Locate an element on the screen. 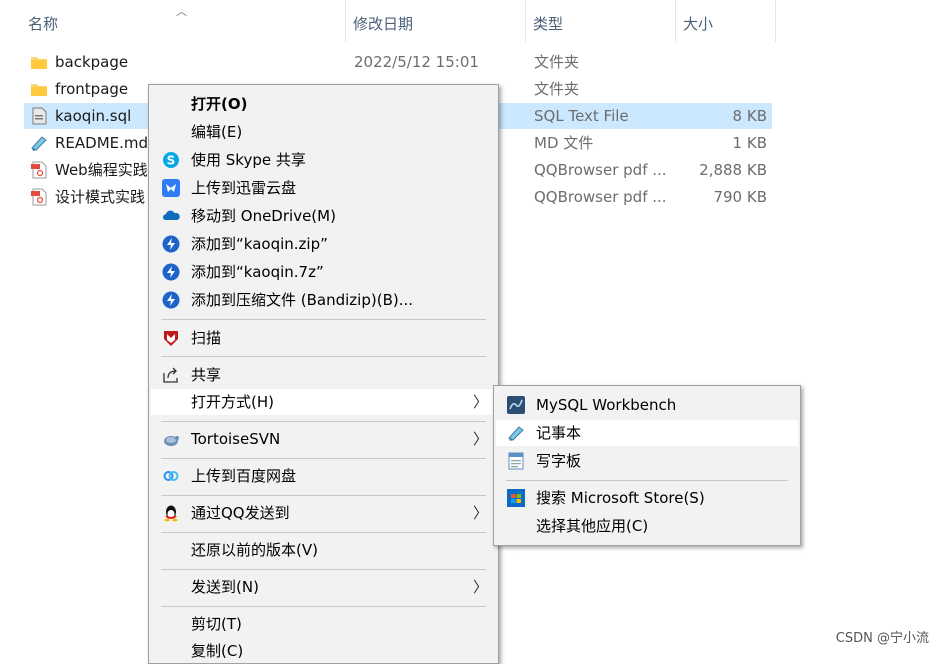  submenu-item-wordpad: 写字板 is located at coordinates (647, 461).